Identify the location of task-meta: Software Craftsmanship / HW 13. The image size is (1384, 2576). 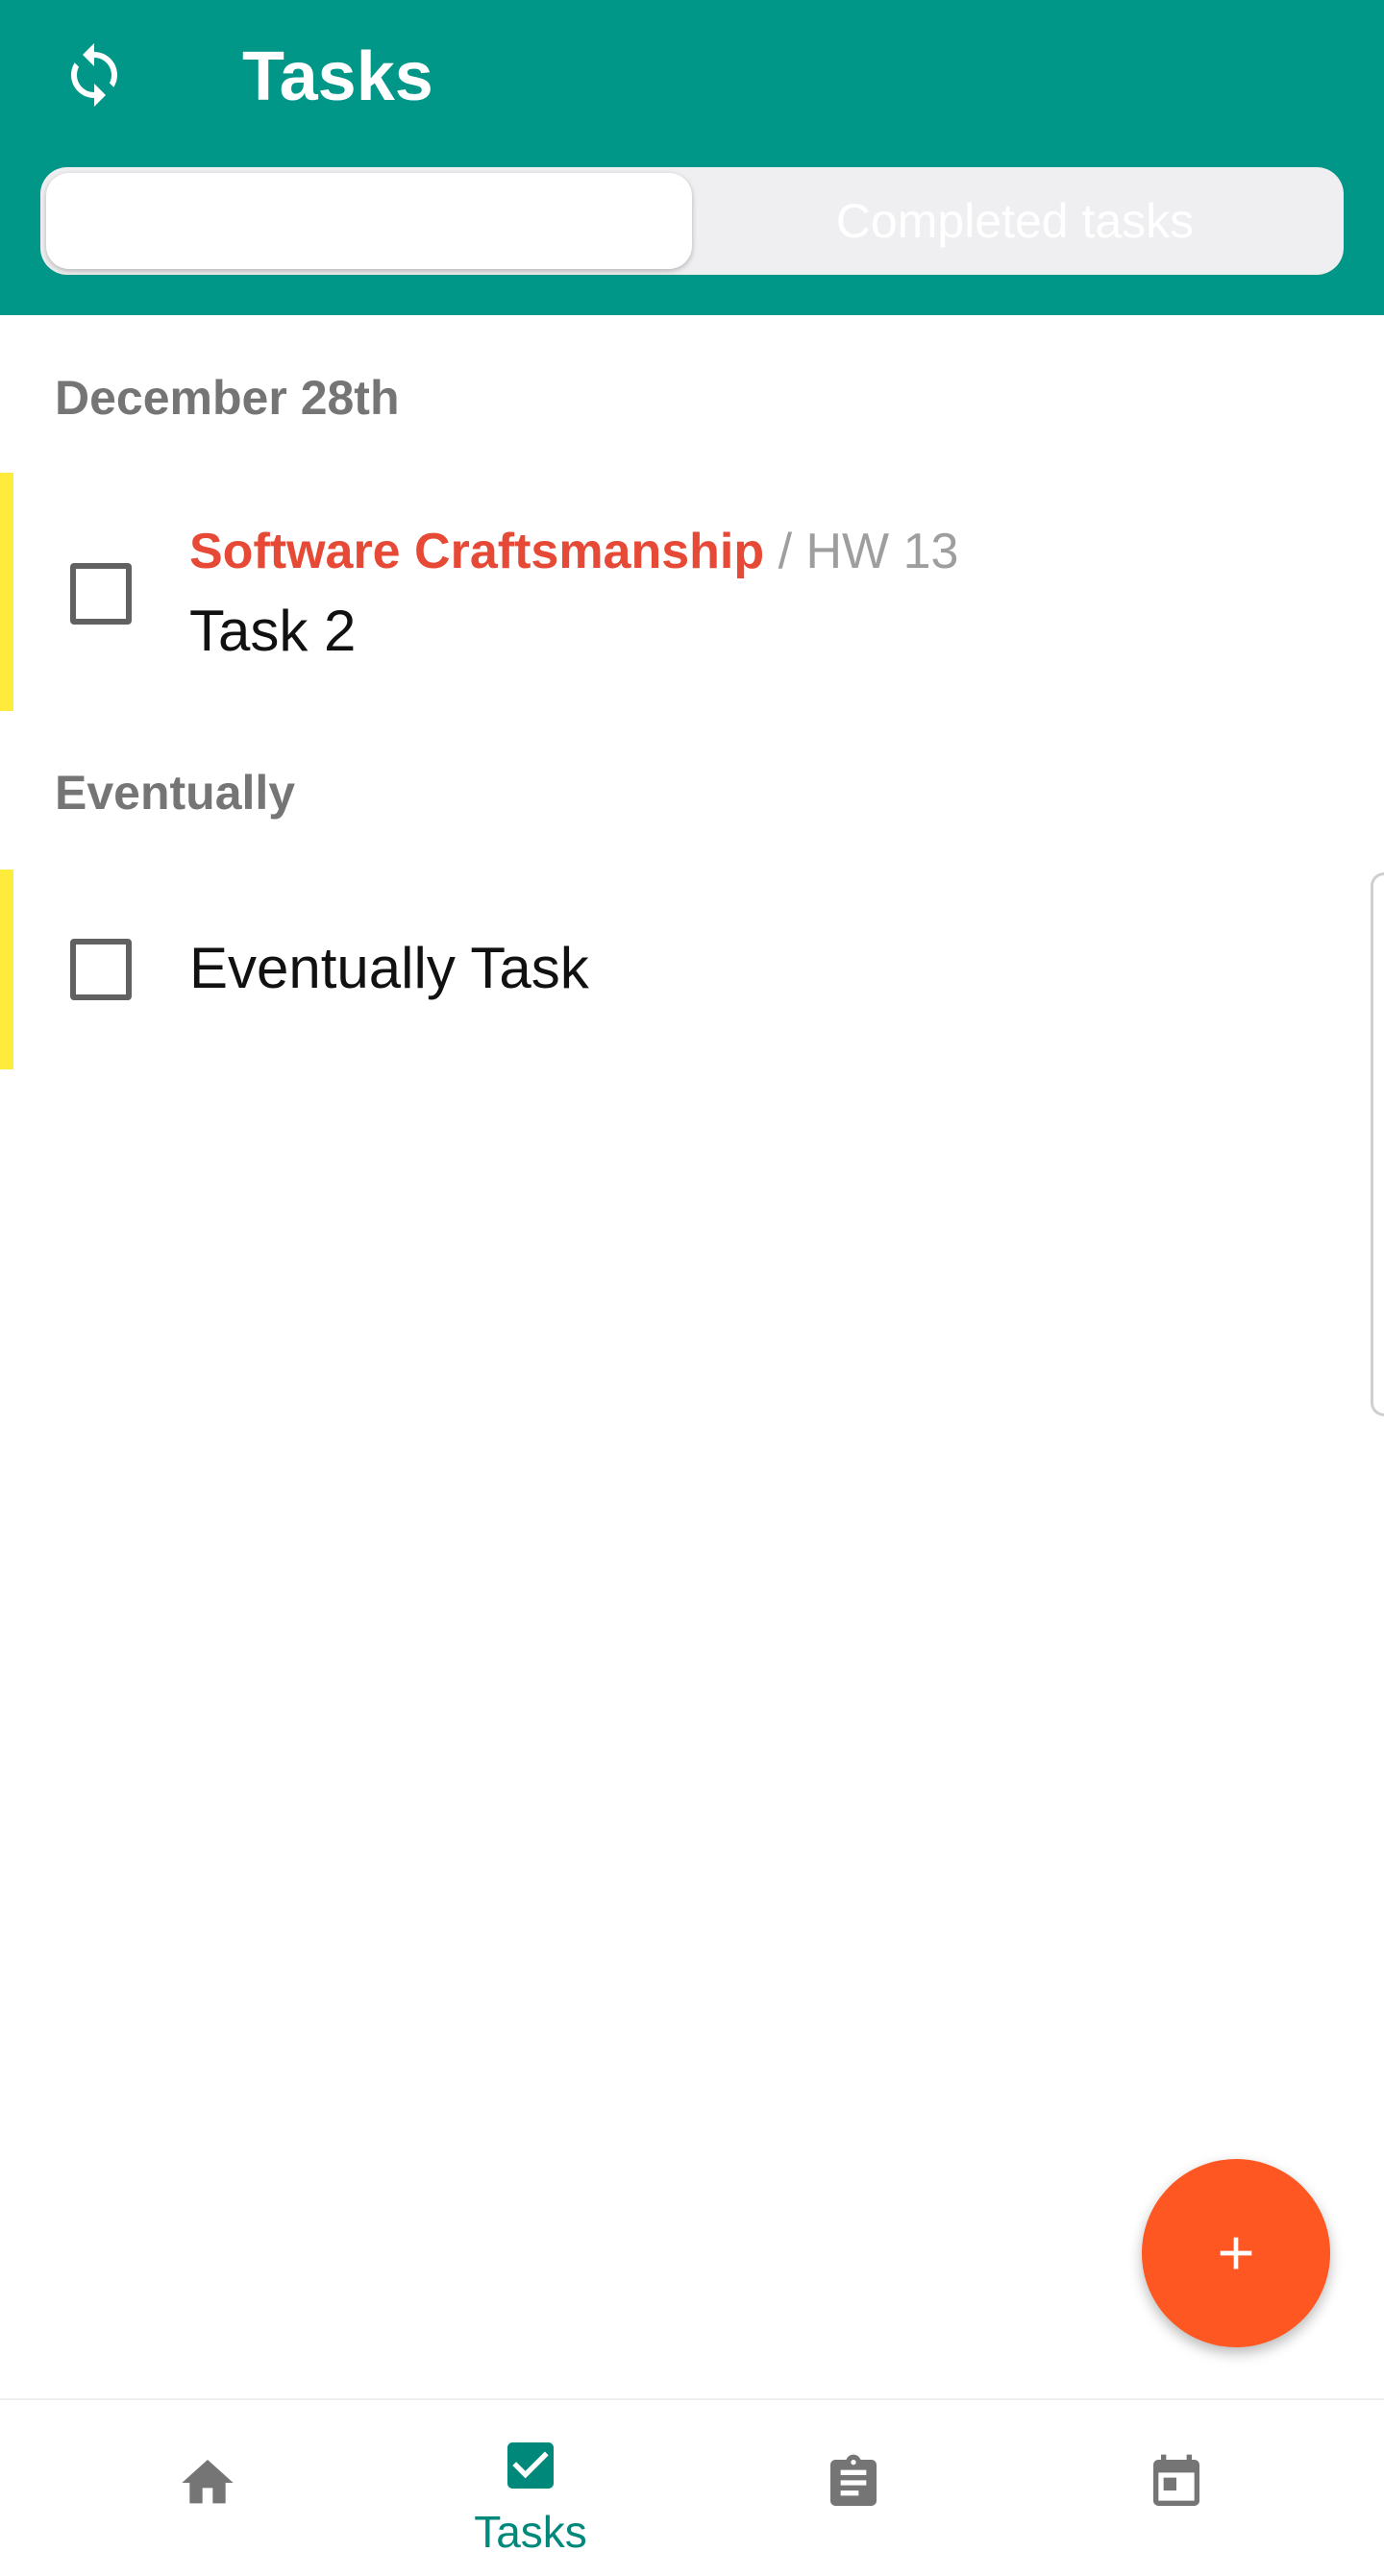
(573, 551).